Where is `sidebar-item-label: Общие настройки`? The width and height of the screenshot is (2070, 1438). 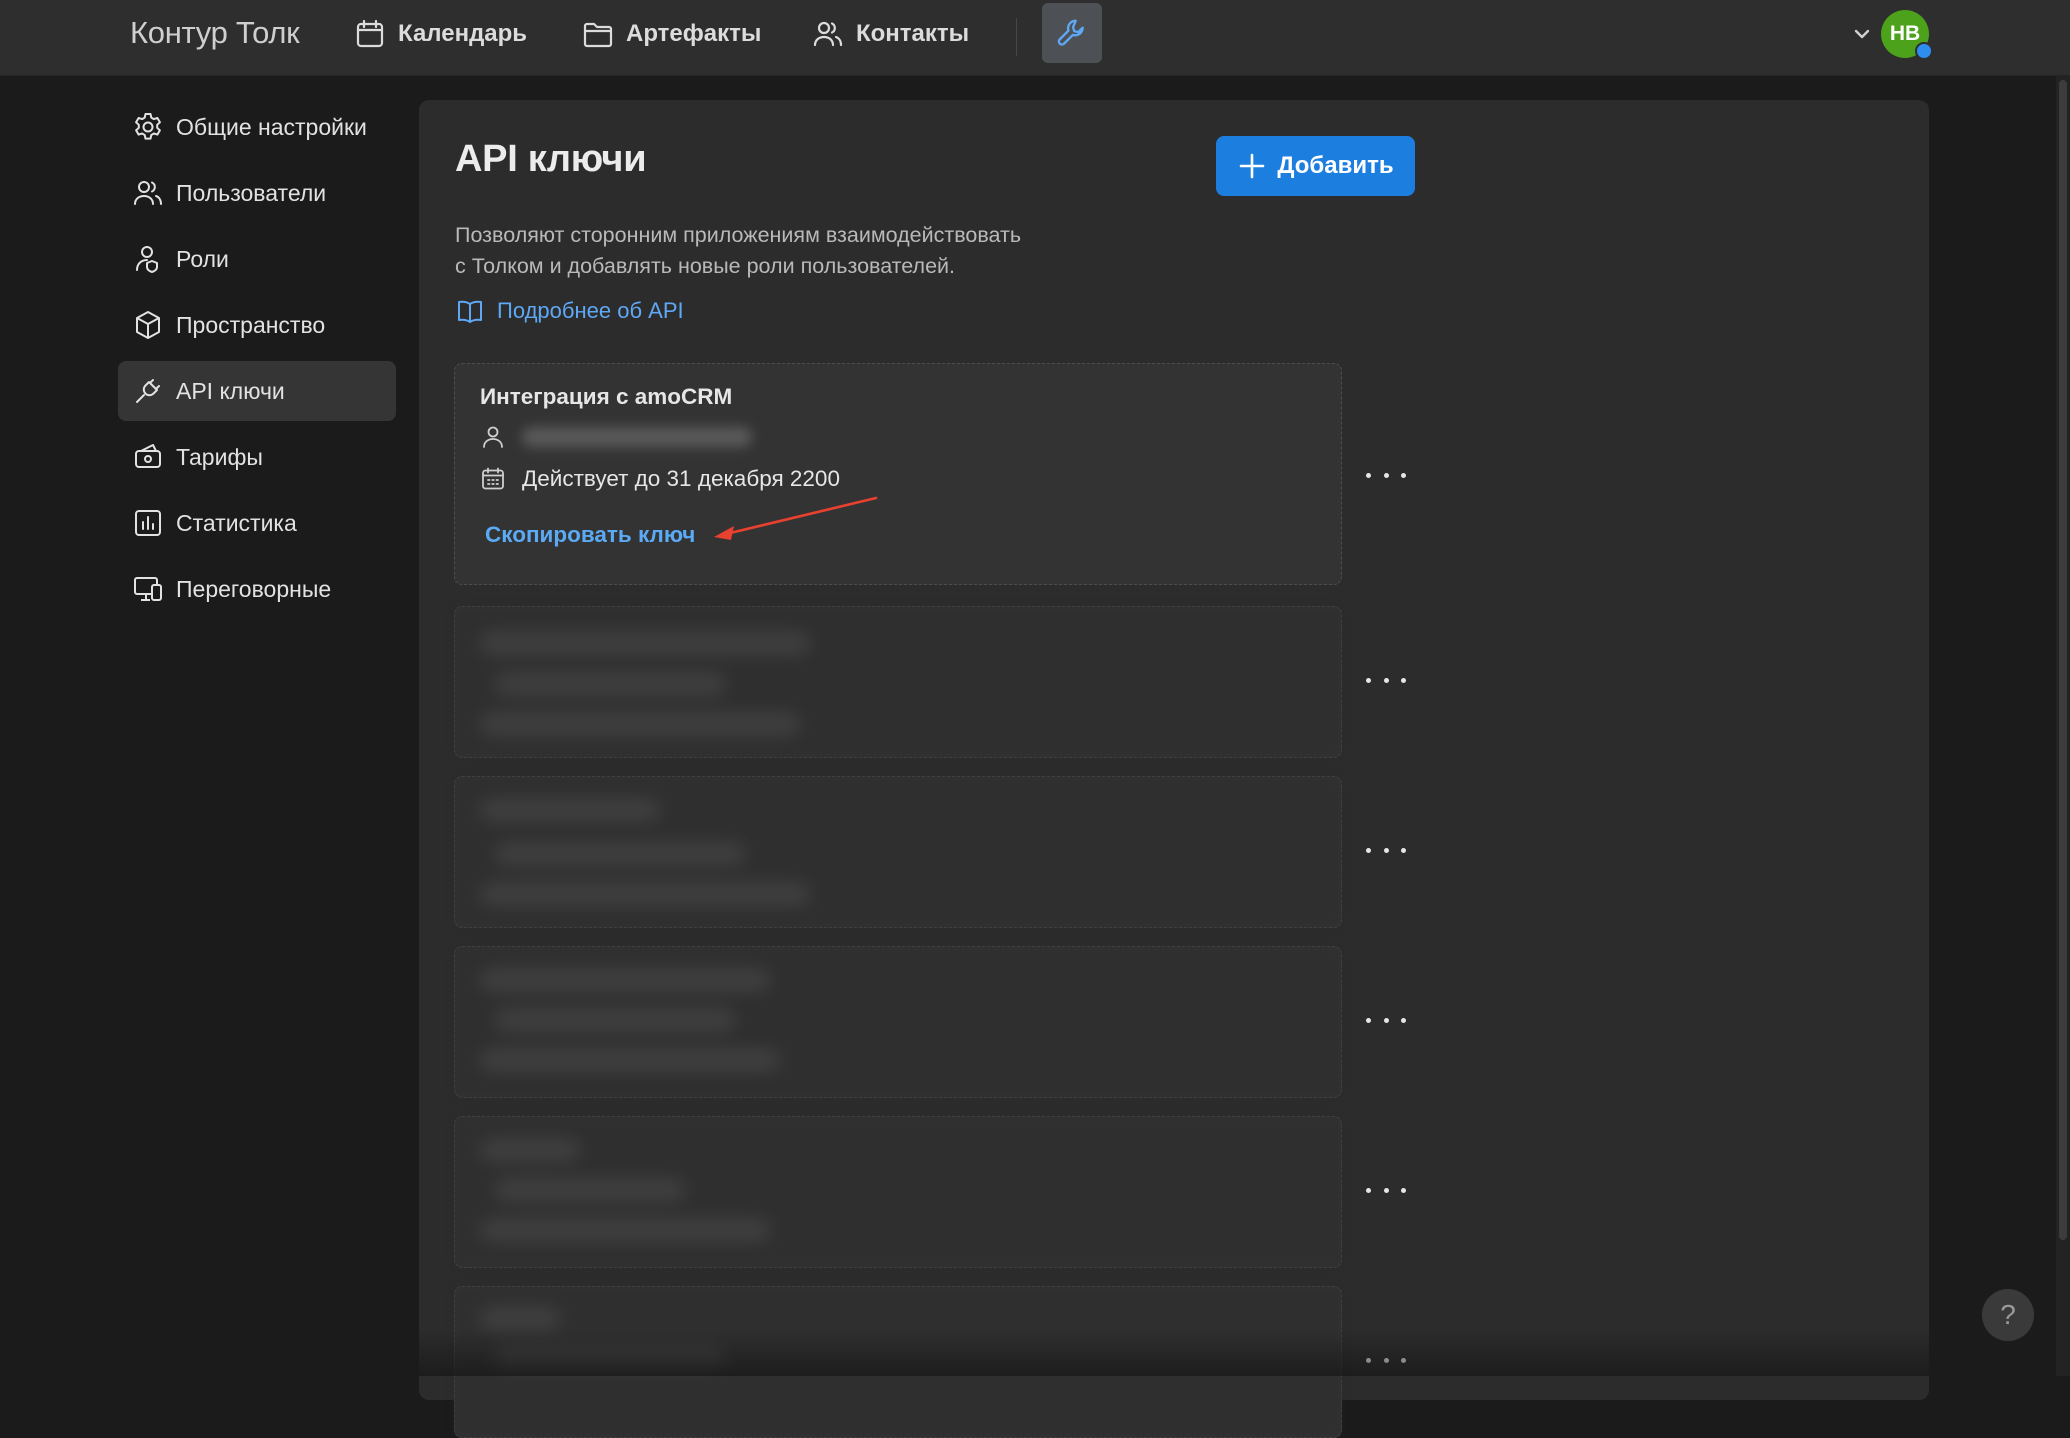 sidebar-item-label: Общие настройки is located at coordinates (271, 126).